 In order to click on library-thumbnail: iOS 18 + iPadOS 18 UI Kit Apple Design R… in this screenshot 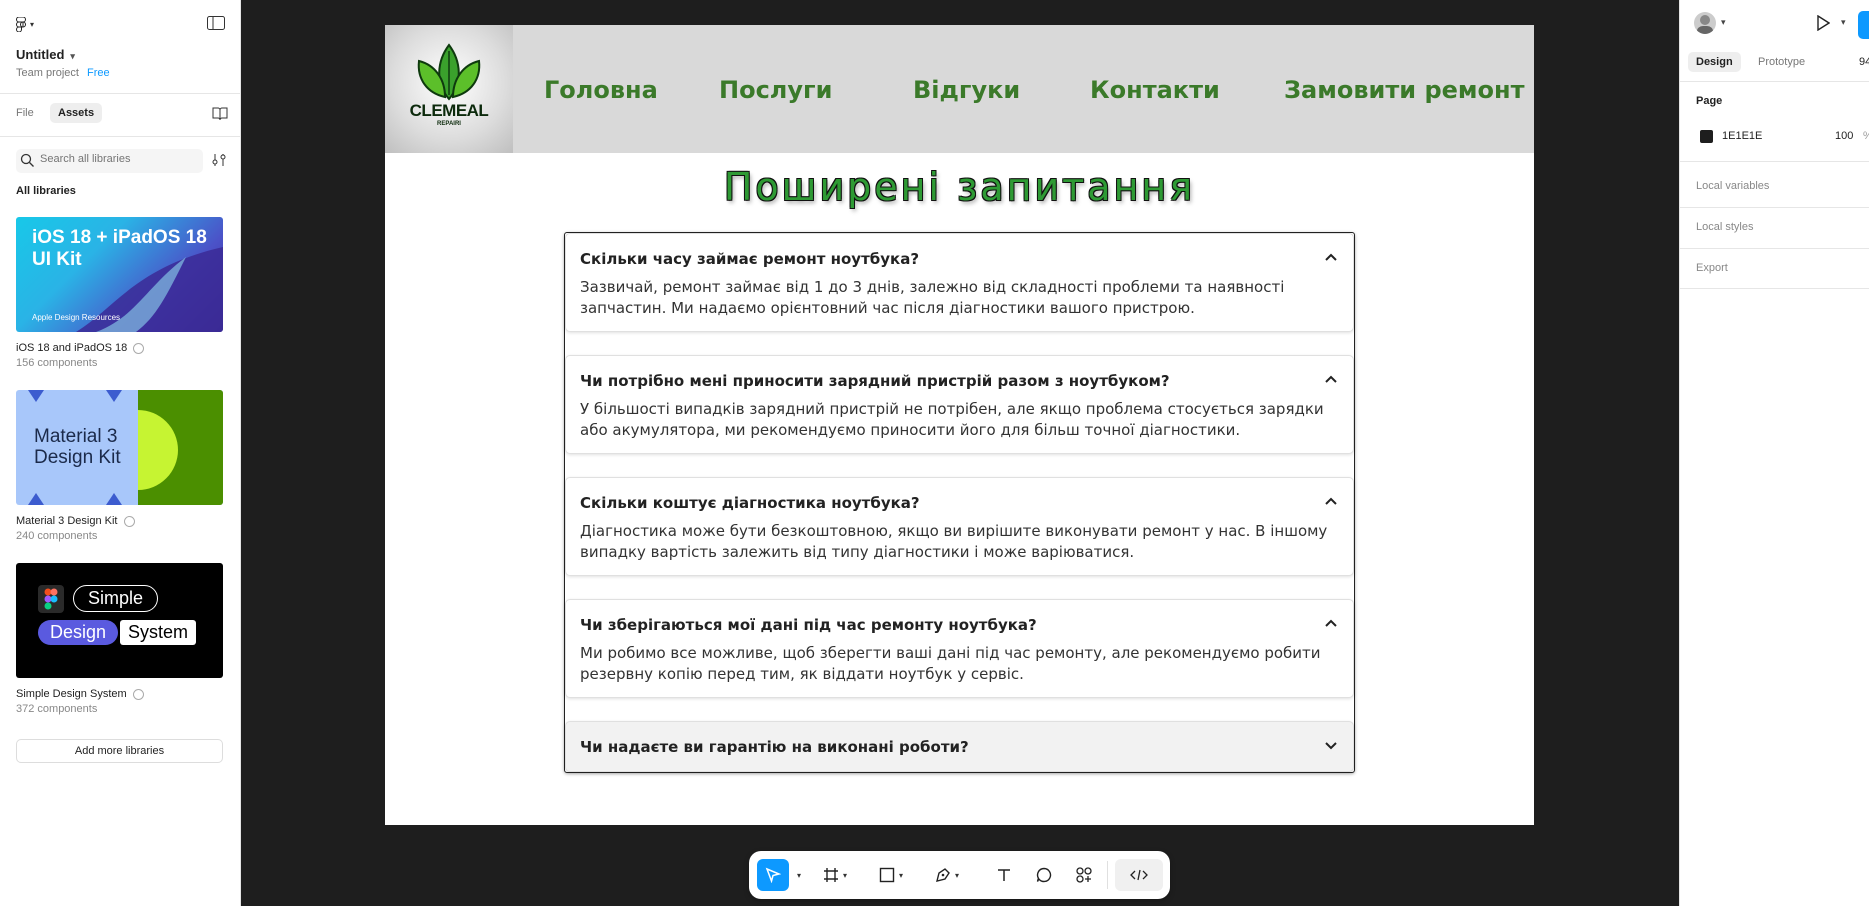, I will do `click(119, 274)`.